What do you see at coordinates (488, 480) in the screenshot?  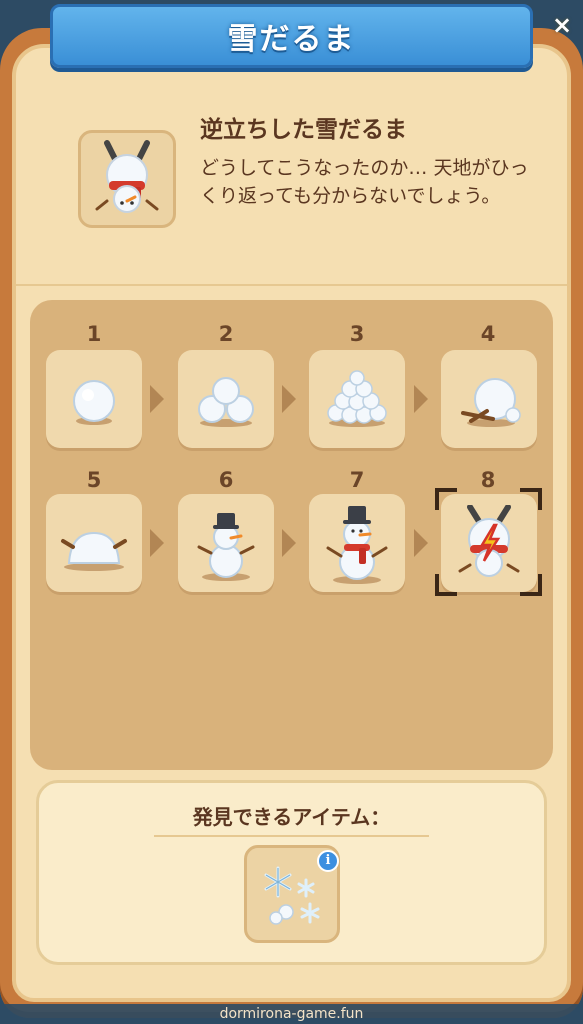 I see `step-number: 8` at bounding box center [488, 480].